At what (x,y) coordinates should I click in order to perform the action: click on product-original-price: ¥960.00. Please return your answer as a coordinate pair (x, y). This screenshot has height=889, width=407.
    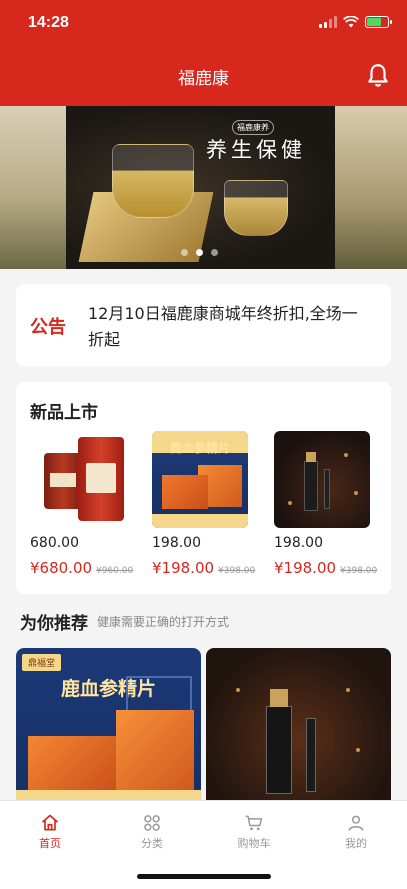
    Looking at the image, I should click on (115, 571).